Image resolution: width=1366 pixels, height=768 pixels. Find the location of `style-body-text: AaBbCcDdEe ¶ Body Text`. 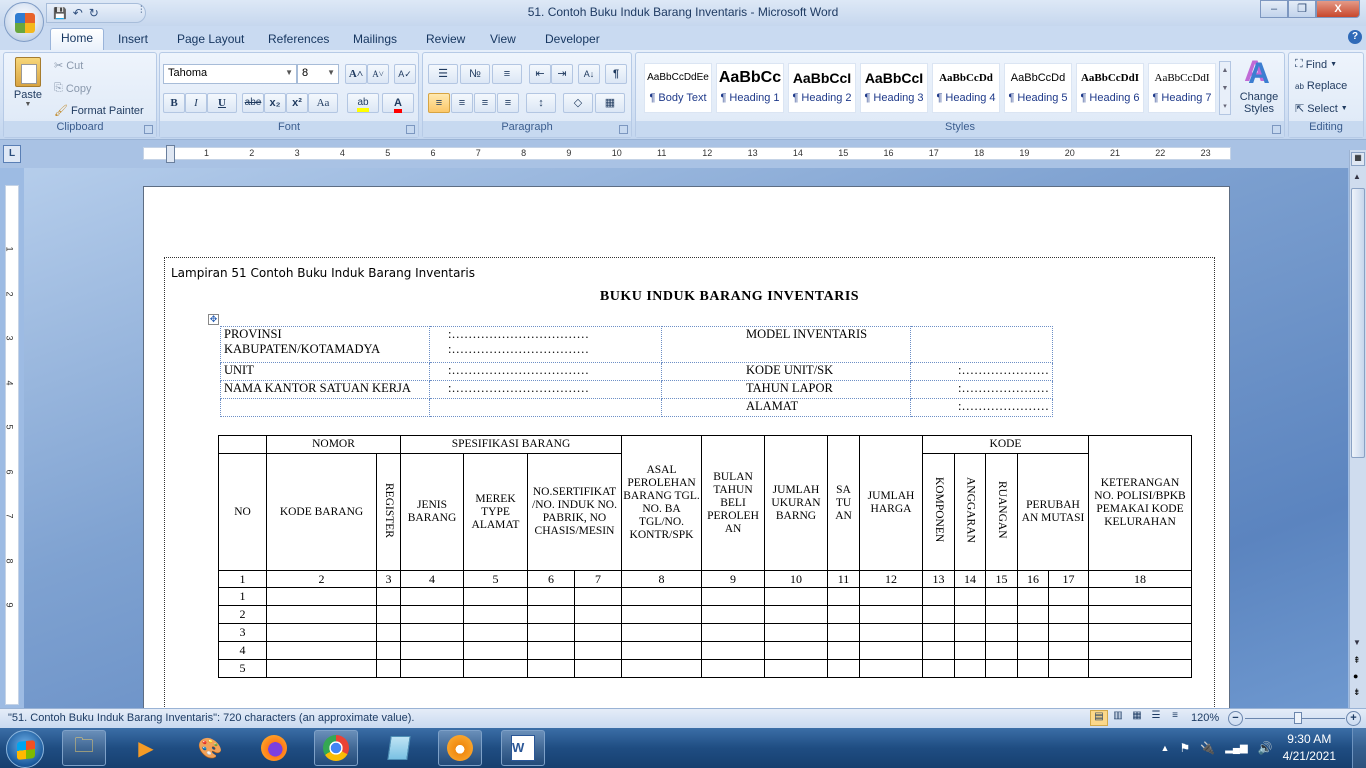

style-body-text: AaBbCcDdEe ¶ Body Text is located at coordinates (678, 88).